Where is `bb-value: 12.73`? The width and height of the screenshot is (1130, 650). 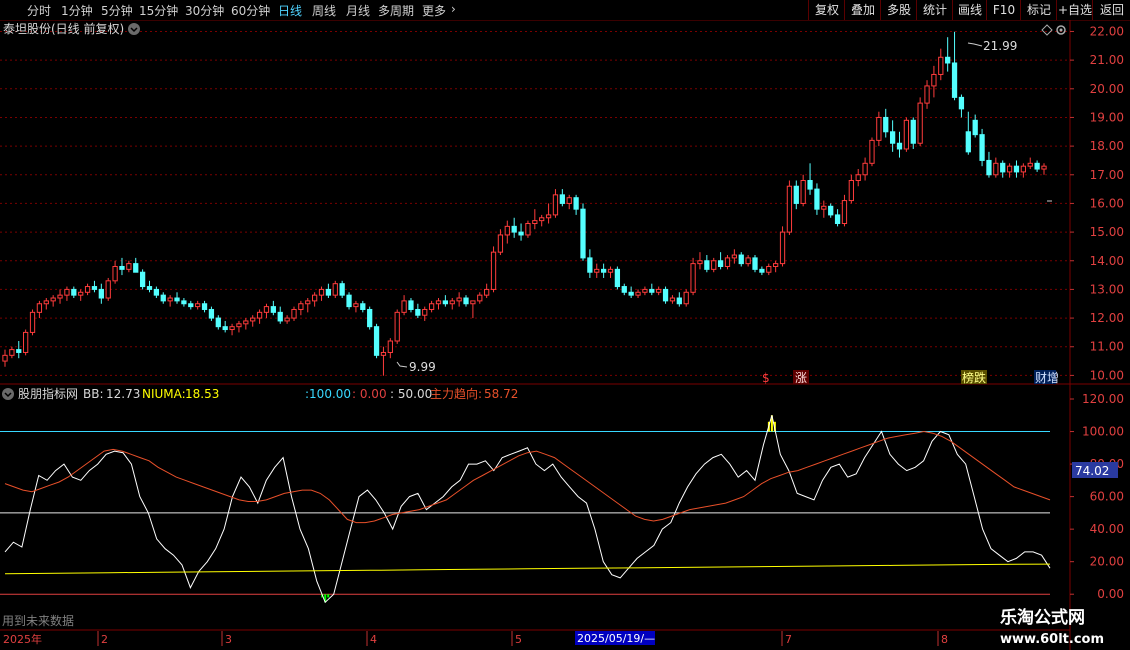
bb-value: 12.73 is located at coordinates (123, 394).